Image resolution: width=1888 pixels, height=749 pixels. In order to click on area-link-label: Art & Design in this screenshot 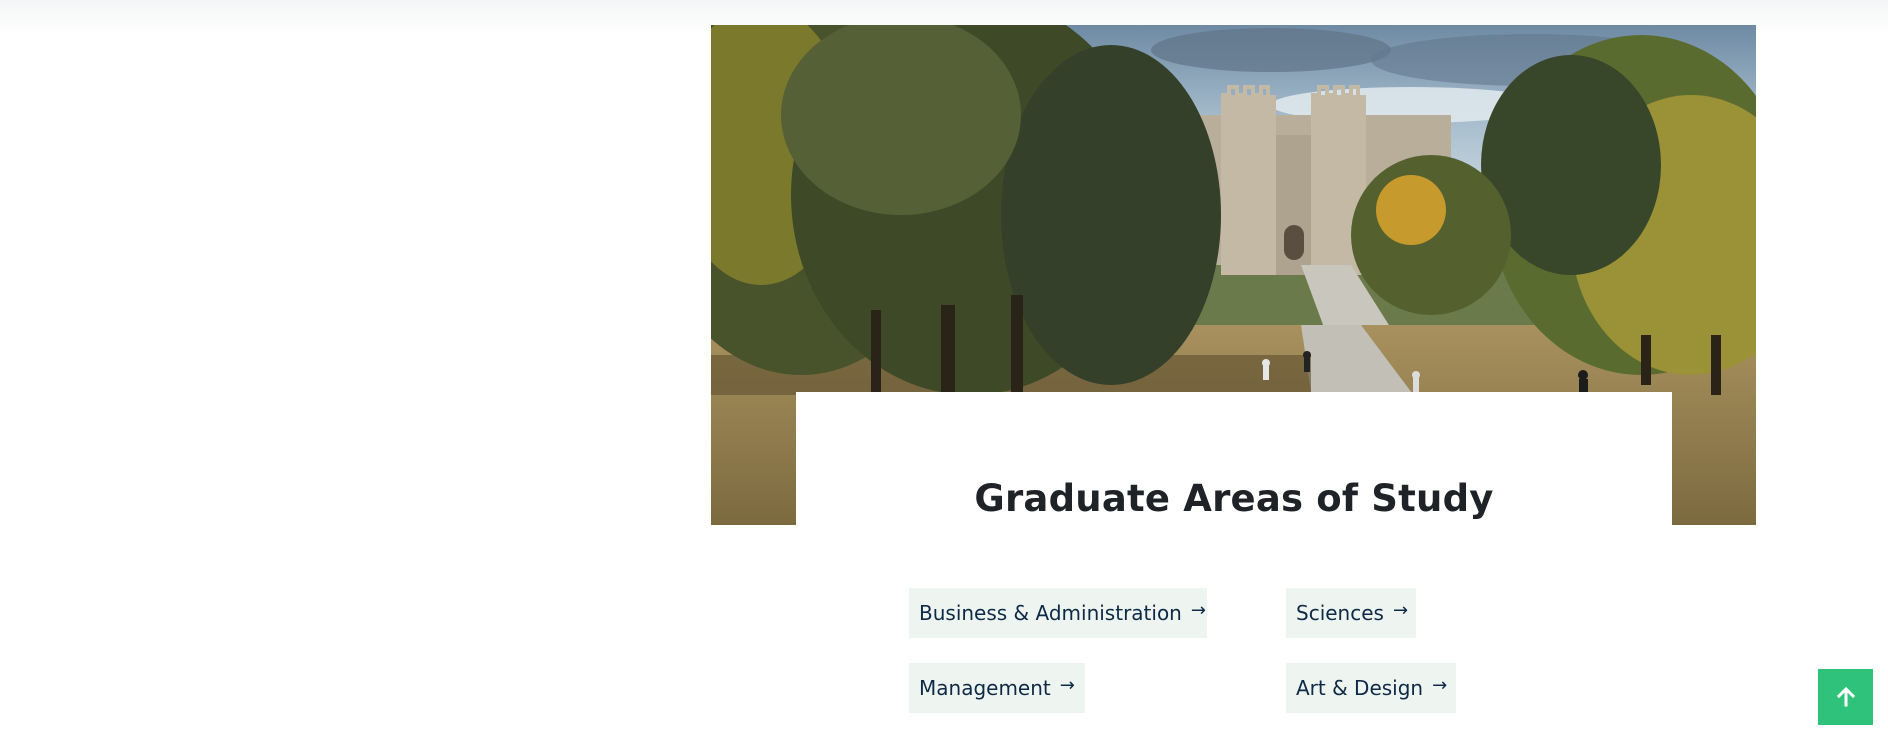, I will do `click(1360, 688)`.